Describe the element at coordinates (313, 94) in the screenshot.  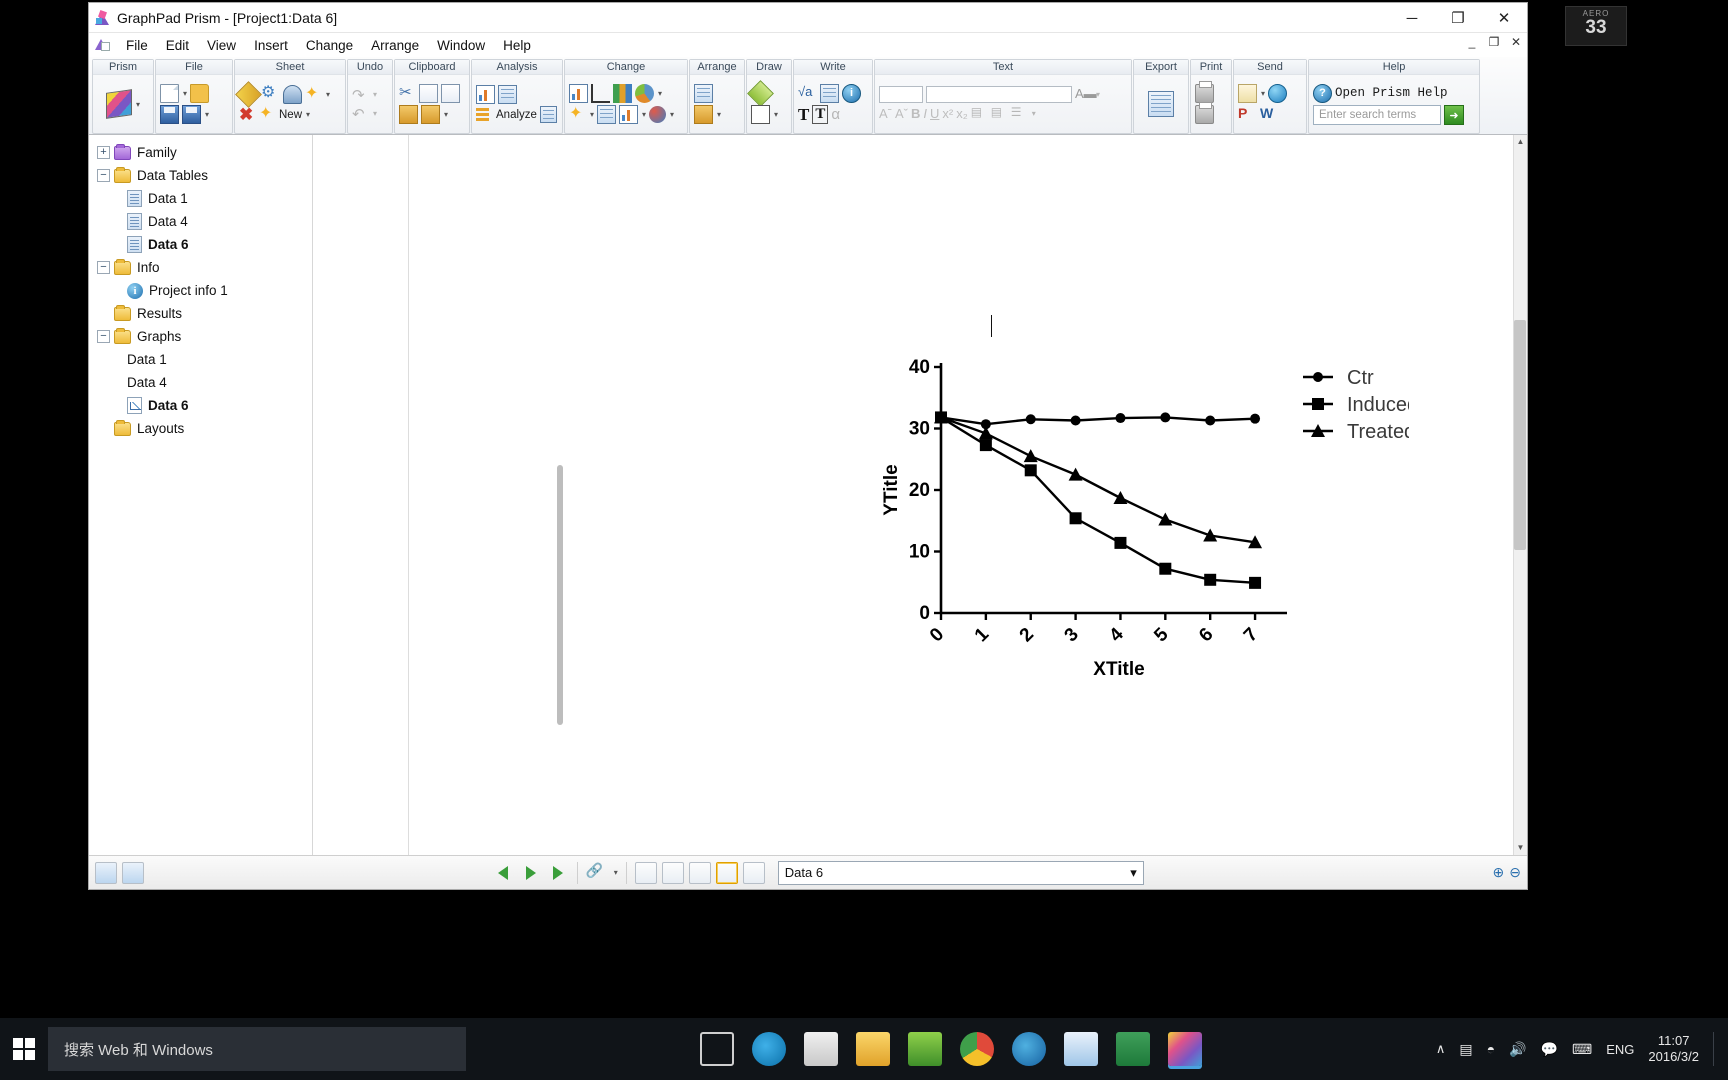
I see `pin-sheet-icon: ✦` at that location.